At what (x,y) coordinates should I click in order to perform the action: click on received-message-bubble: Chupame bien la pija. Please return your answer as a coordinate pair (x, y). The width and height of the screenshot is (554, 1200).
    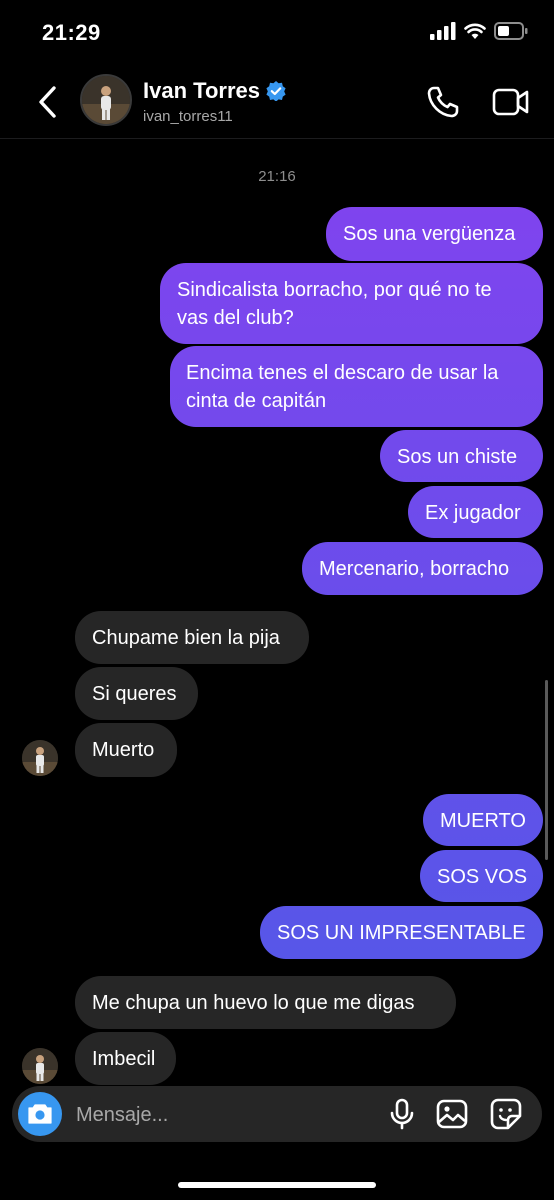
    Looking at the image, I should click on (192, 637).